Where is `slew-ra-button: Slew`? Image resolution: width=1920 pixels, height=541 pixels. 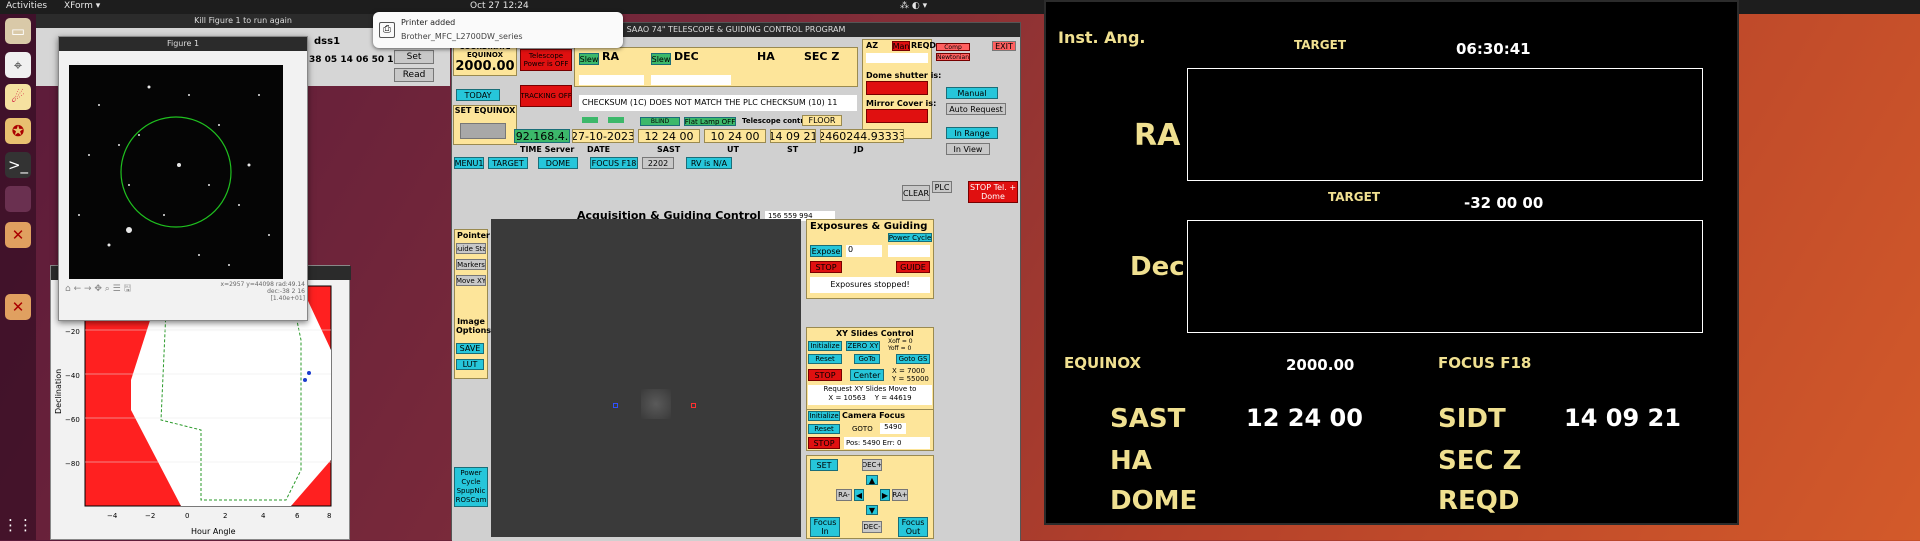
slew-ra-button: Slew is located at coordinates (589, 59).